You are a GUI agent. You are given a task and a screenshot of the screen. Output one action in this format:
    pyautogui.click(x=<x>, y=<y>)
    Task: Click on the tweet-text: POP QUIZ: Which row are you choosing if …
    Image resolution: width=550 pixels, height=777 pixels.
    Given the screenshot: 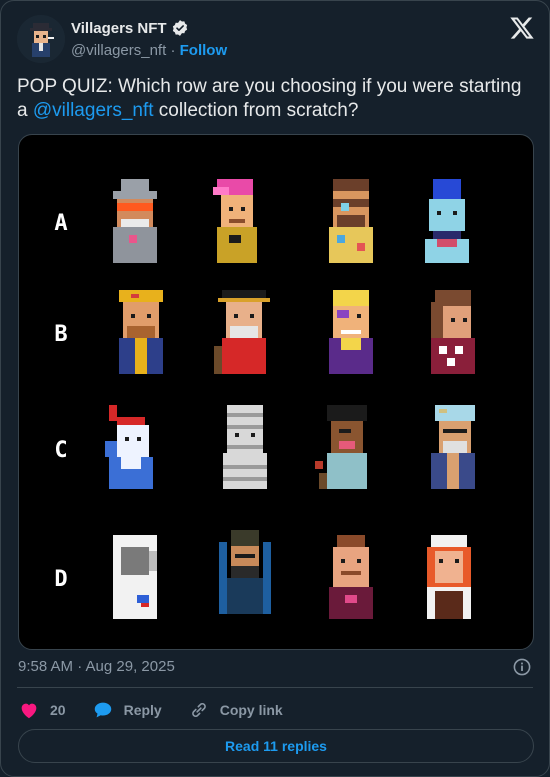 What is the action you would take?
    pyautogui.click(x=272, y=99)
    